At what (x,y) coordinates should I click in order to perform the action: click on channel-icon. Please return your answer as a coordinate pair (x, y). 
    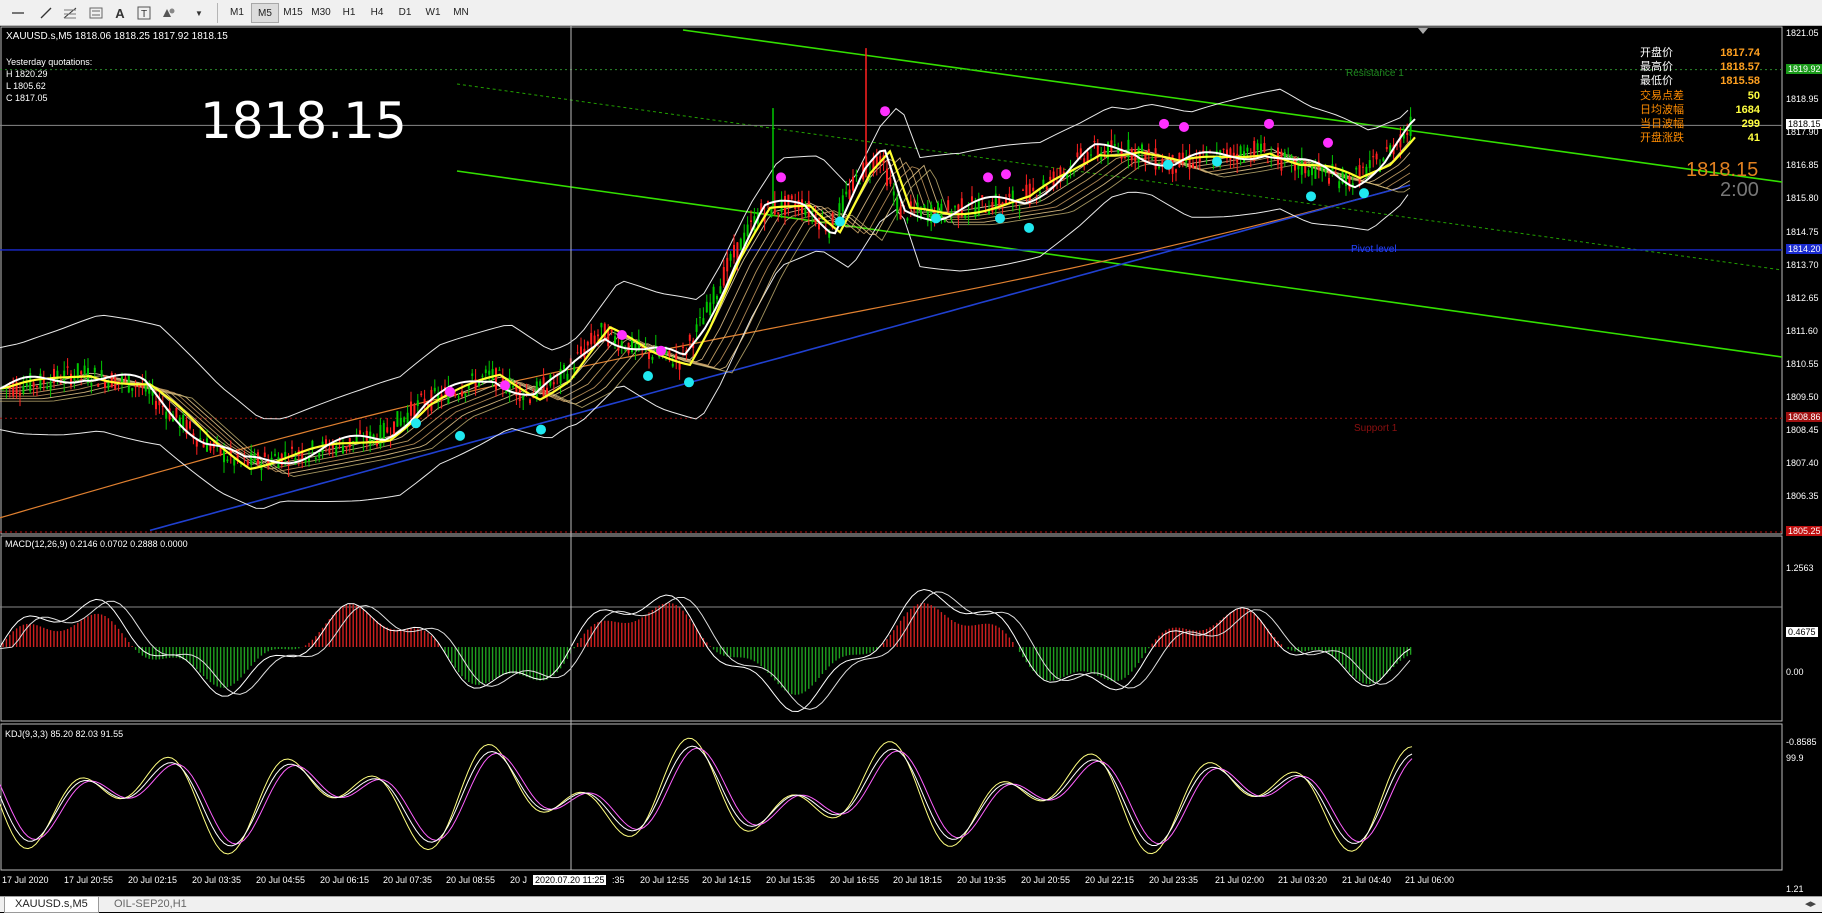
    Looking at the image, I should click on (96, 13).